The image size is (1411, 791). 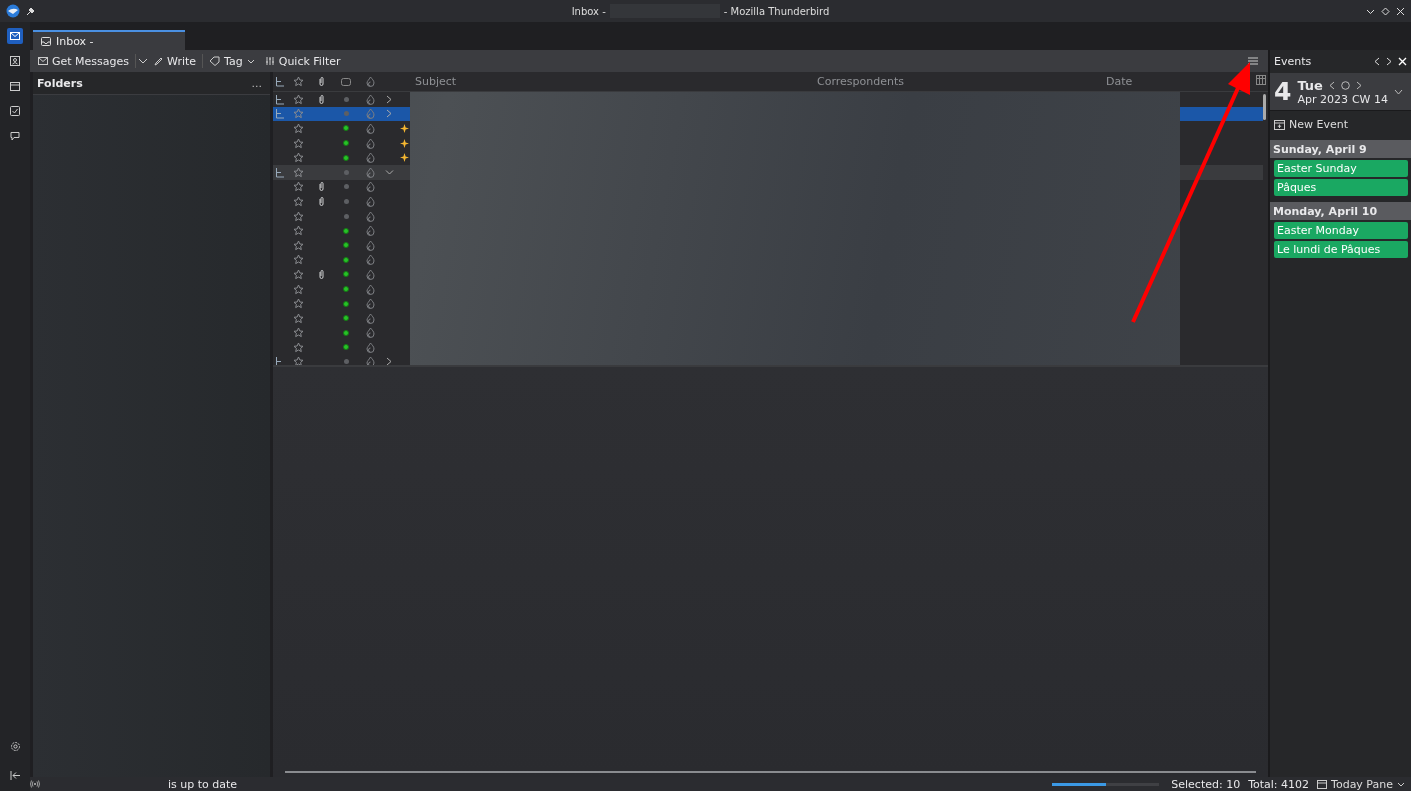 What do you see at coordinates (46, 41) in the screenshot?
I see `inbox-tray-icon` at bounding box center [46, 41].